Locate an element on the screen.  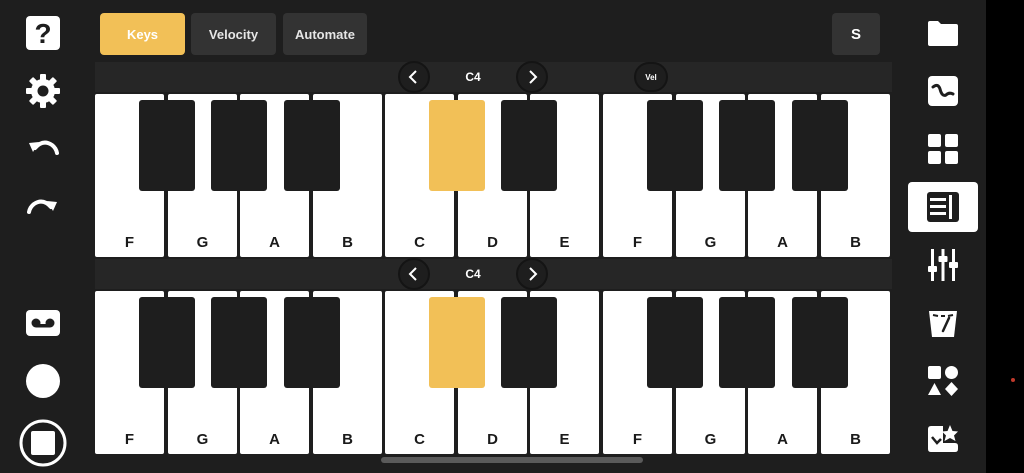
mixer-button is located at coordinates (943, 265).